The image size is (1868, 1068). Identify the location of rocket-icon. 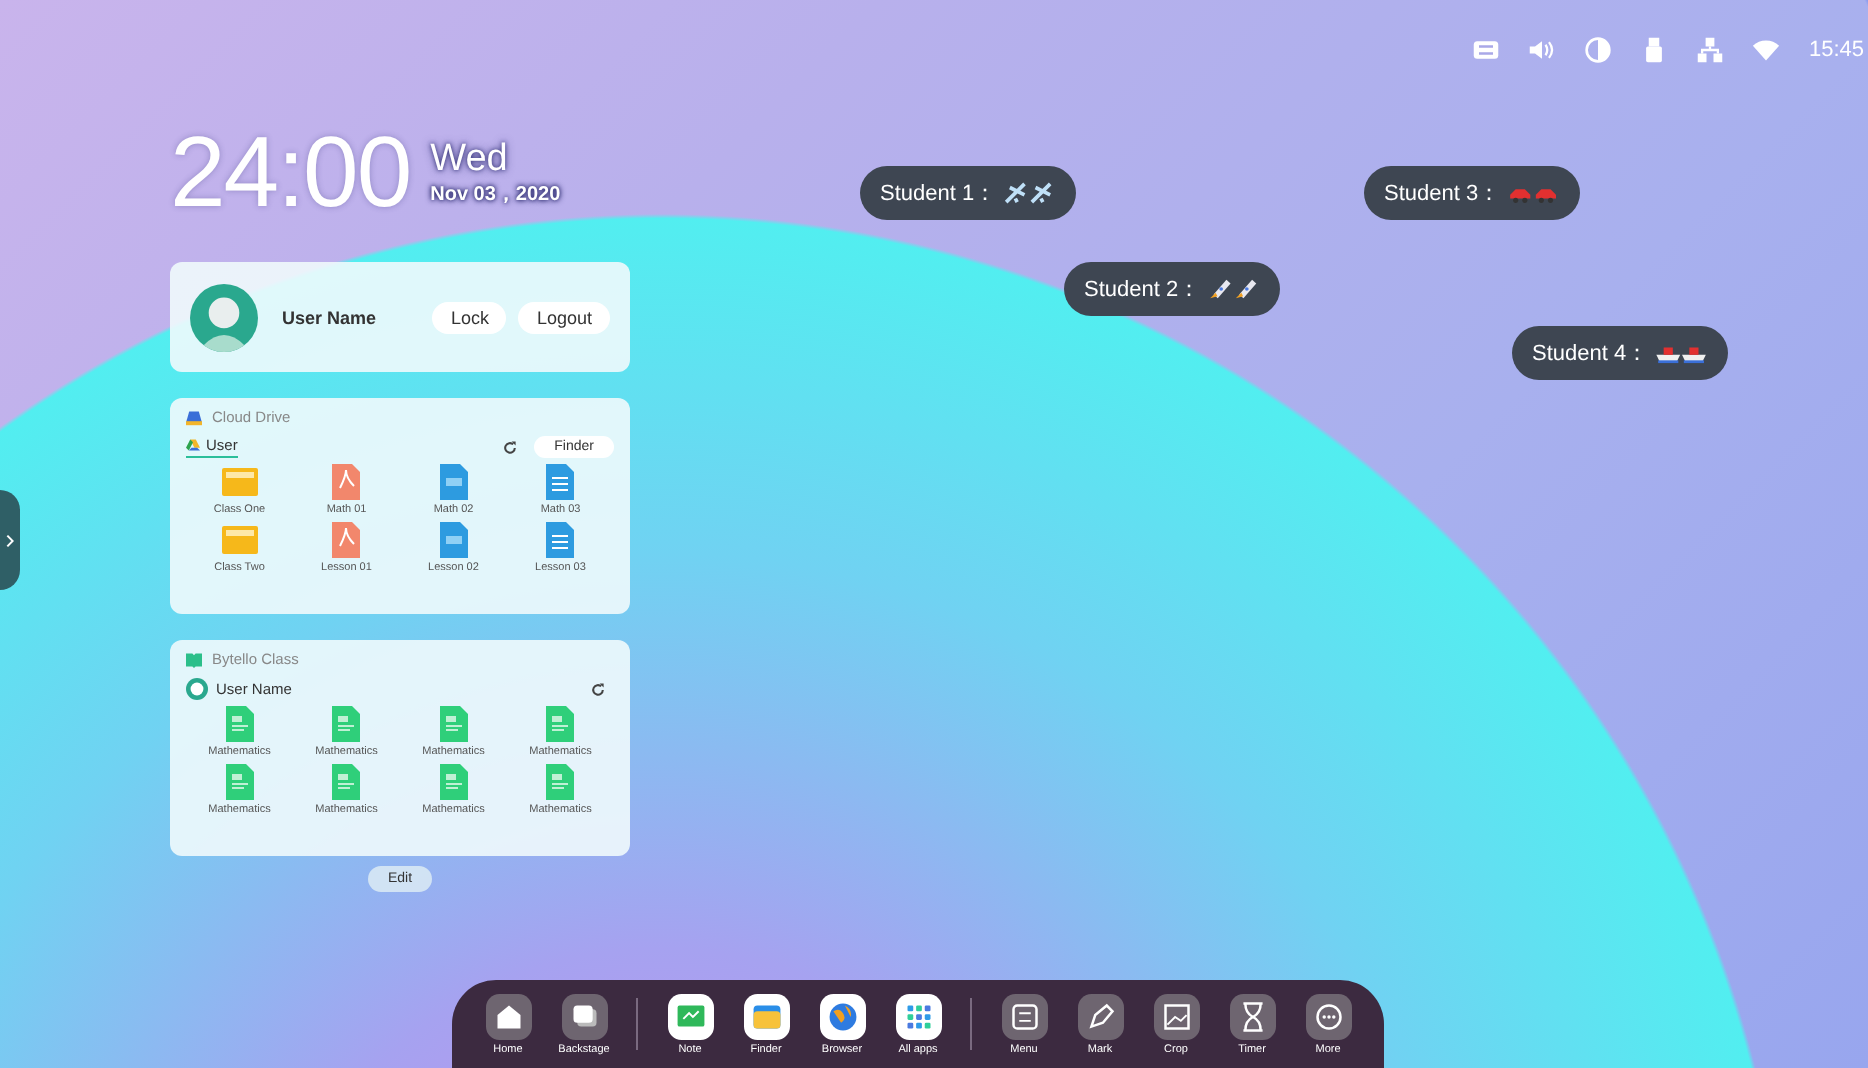
(1234, 289).